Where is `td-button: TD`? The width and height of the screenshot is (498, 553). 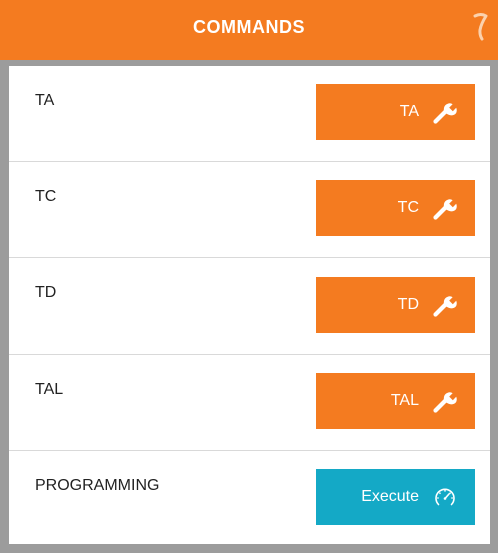 td-button: TD is located at coordinates (395, 305).